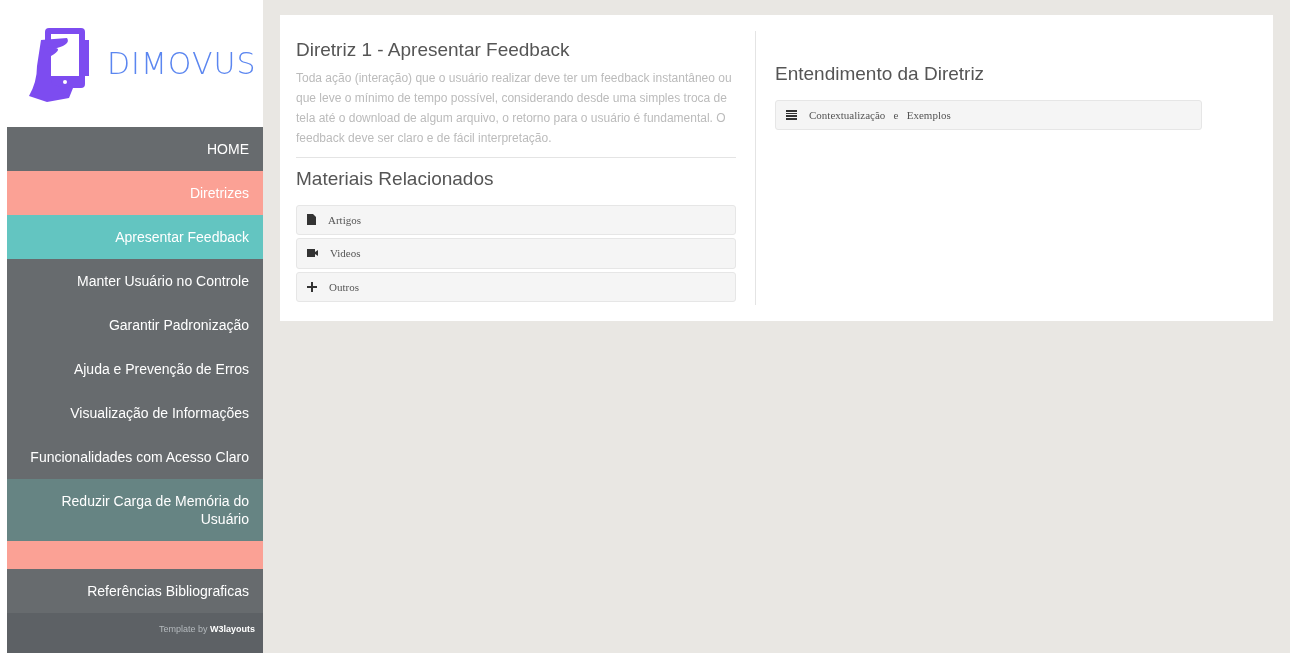 The height and width of the screenshot is (653, 1293). I want to click on video-camera-icon, so click(312, 253).